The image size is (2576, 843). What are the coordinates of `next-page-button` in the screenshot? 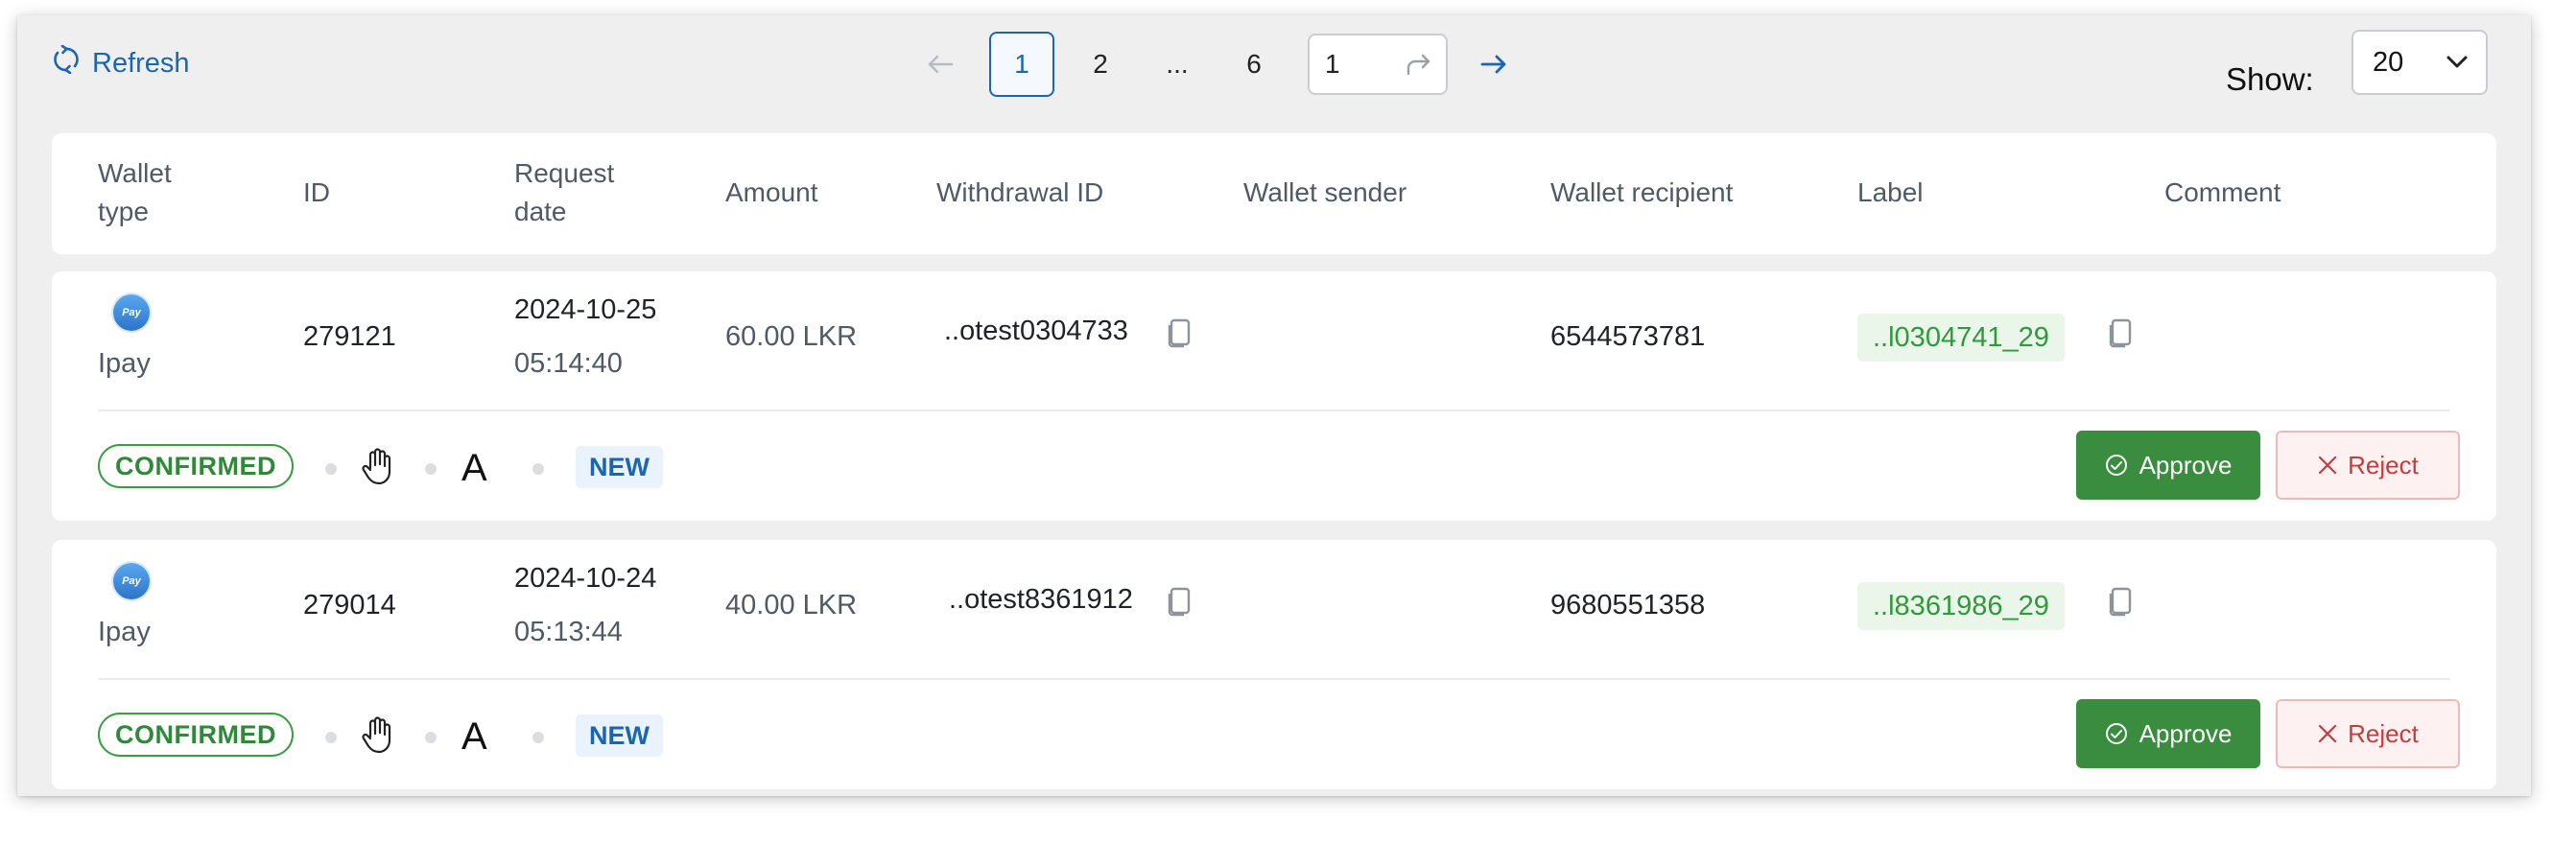 It's located at (1494, 64).